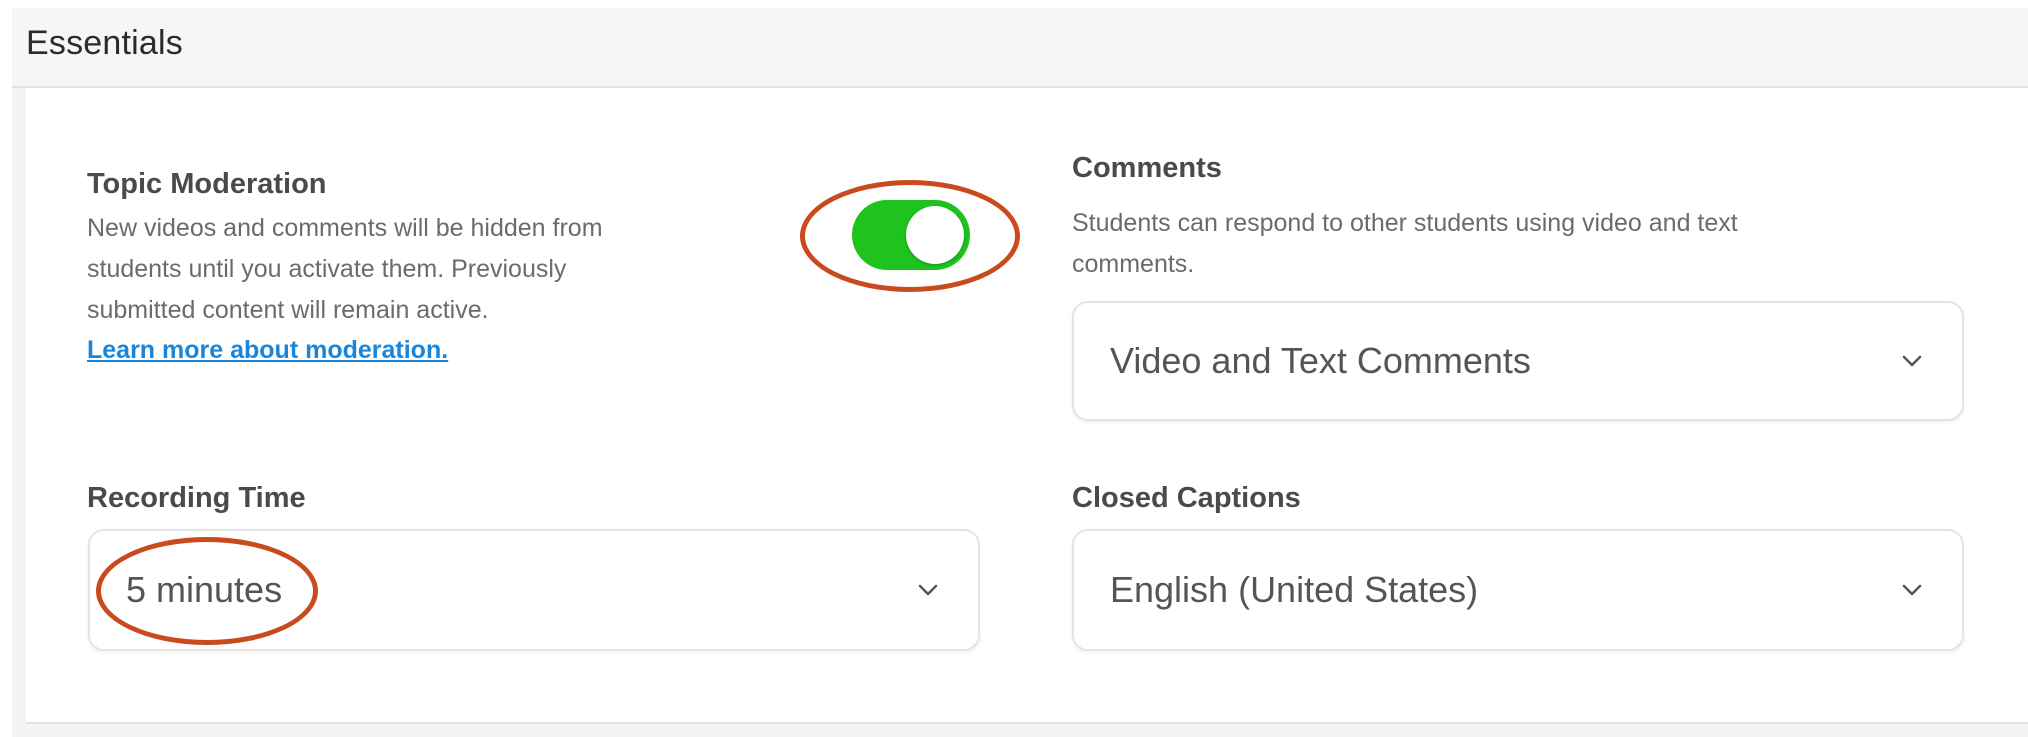  What do you see at coordinates (267, 350) in the screenshot?
I see `learn-more-moderation-link: Learn more about moderation.` at bounding box center [267, 350].